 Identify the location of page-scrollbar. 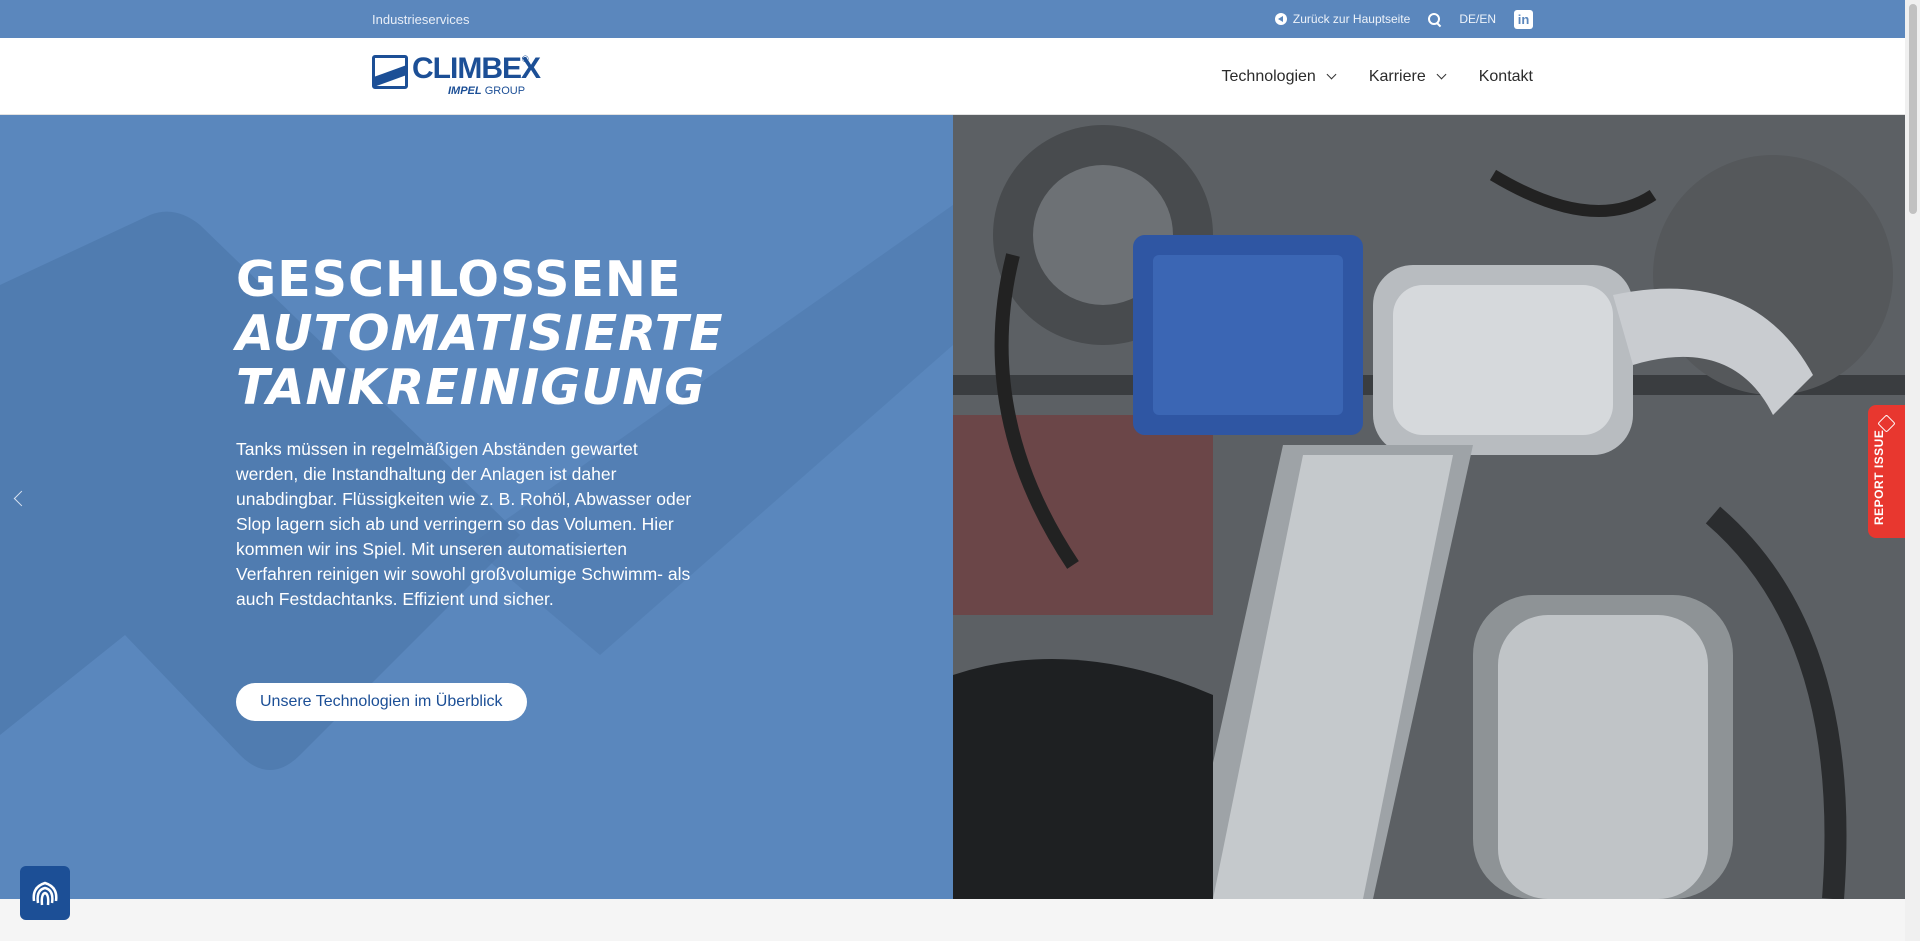
(1912, 470).